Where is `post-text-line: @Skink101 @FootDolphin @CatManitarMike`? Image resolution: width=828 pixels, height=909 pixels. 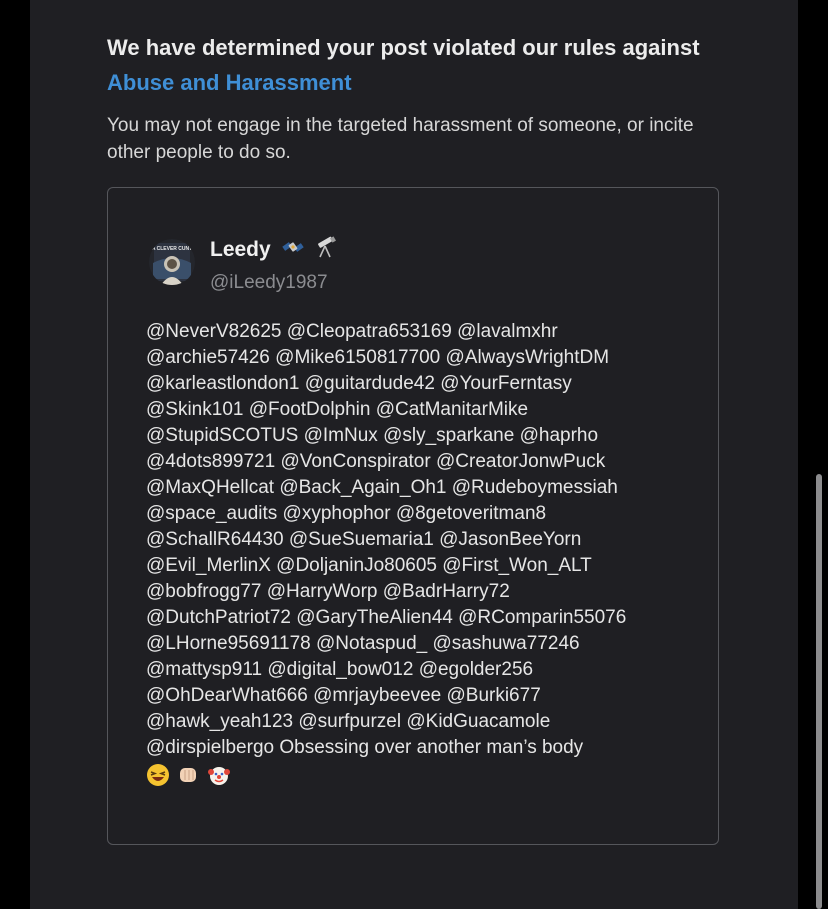 post-text-line: @Skink101 @FootDolphin @CatManitarMike is located at coordinates (337, 409).